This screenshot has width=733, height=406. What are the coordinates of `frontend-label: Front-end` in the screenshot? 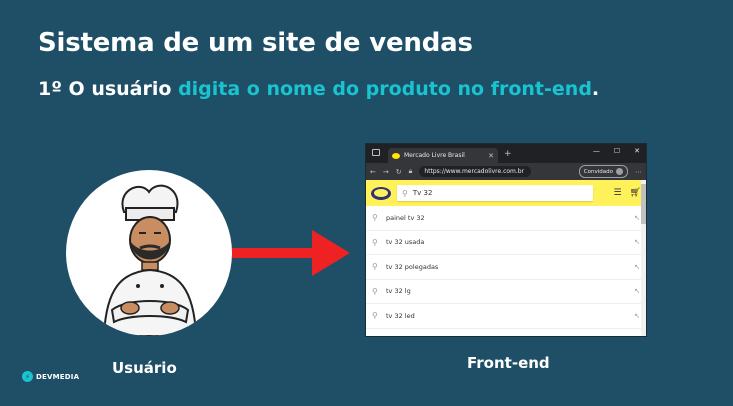 It's located at (508, 363).